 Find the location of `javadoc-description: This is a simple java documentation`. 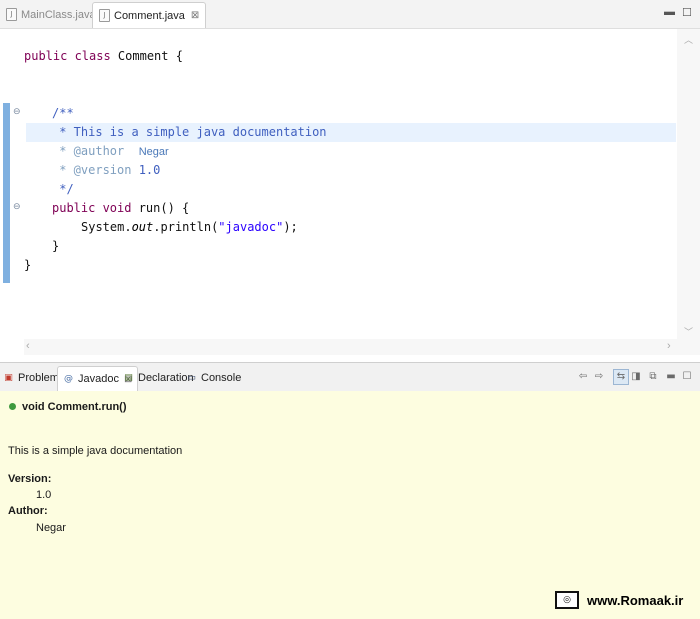

javadoc-description: This is a simple java documentation is located at coordinates (95, 451).